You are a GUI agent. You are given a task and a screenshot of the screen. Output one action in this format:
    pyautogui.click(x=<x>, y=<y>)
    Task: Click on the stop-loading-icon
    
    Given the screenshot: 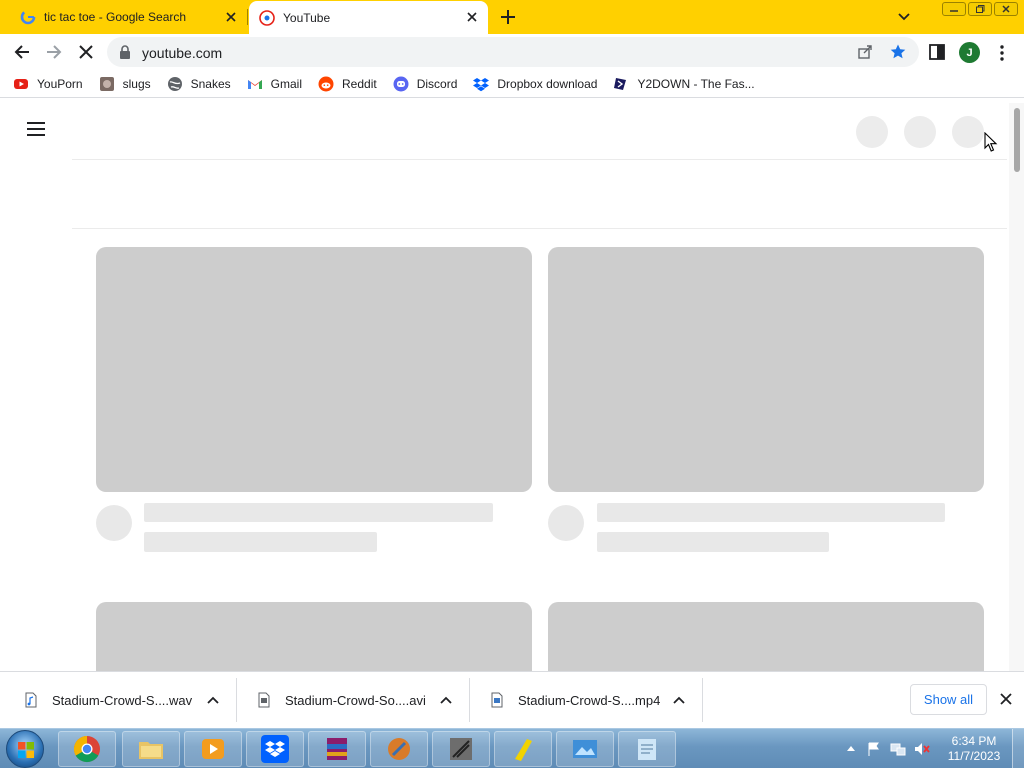 What is the action you would take?
    pyautogui.click(x=86, y=52)
    